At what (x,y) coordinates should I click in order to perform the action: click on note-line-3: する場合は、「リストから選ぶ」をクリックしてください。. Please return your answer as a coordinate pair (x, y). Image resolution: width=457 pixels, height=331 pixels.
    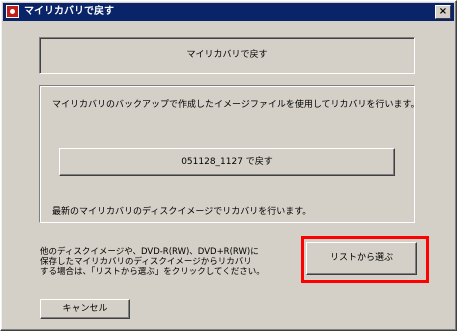
    Looking at the image, I should click on (152, 272).